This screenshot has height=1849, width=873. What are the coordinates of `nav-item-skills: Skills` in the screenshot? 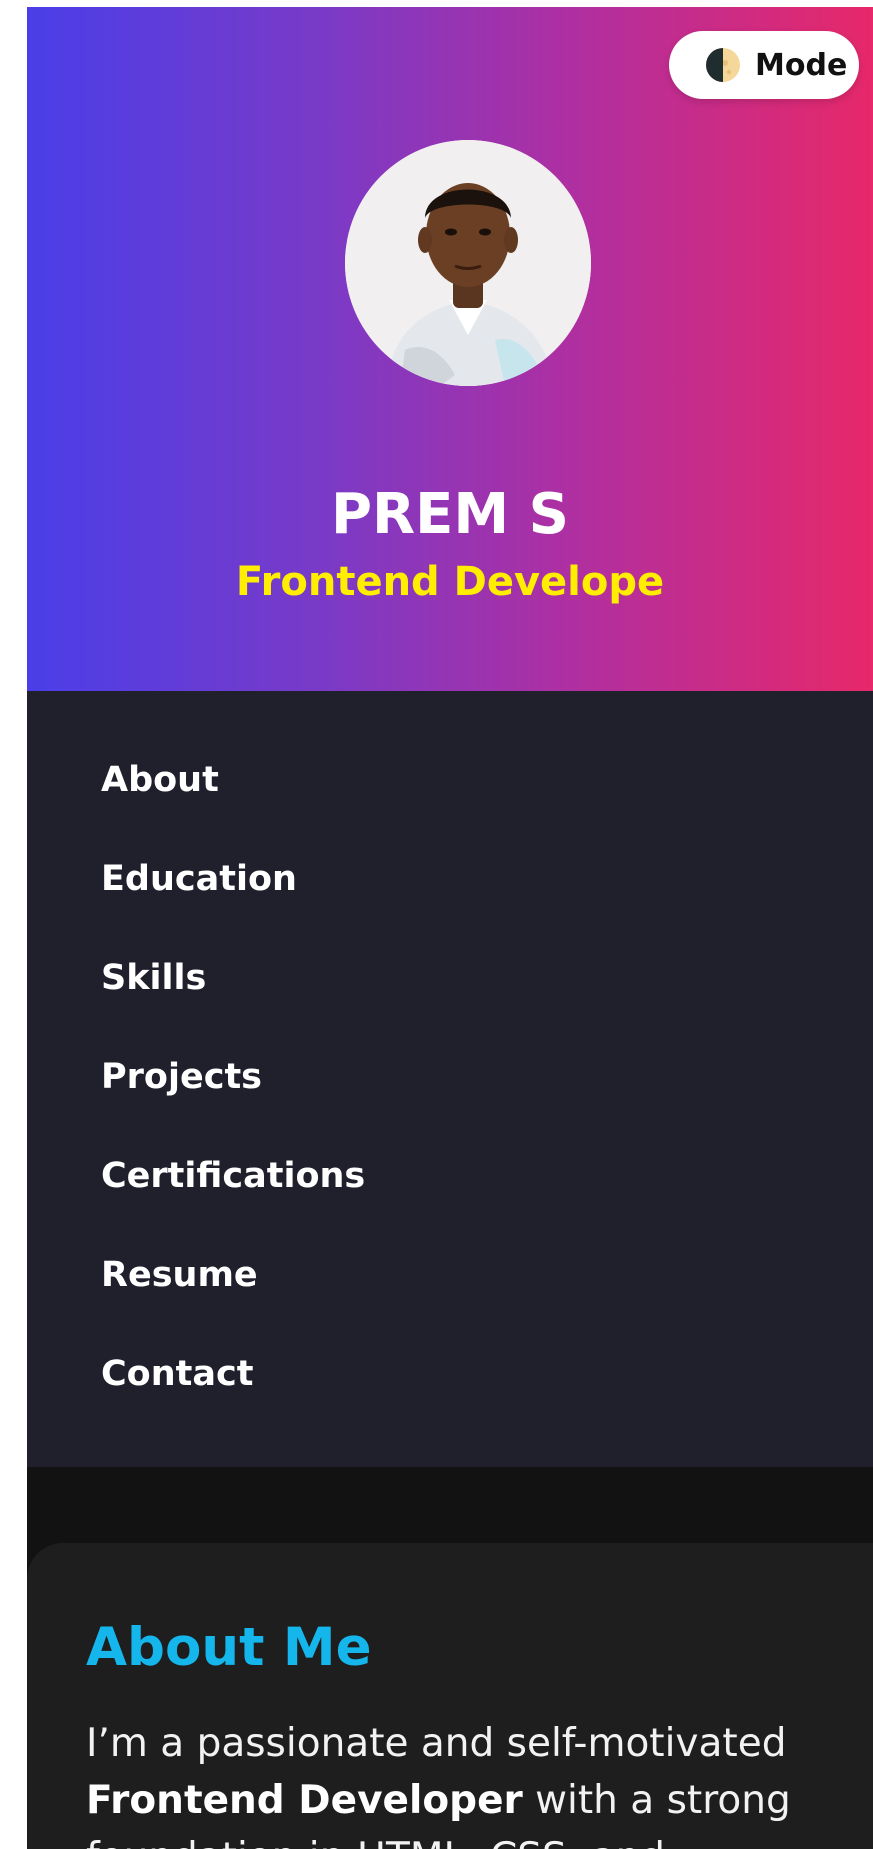 It's located at (233, 978).